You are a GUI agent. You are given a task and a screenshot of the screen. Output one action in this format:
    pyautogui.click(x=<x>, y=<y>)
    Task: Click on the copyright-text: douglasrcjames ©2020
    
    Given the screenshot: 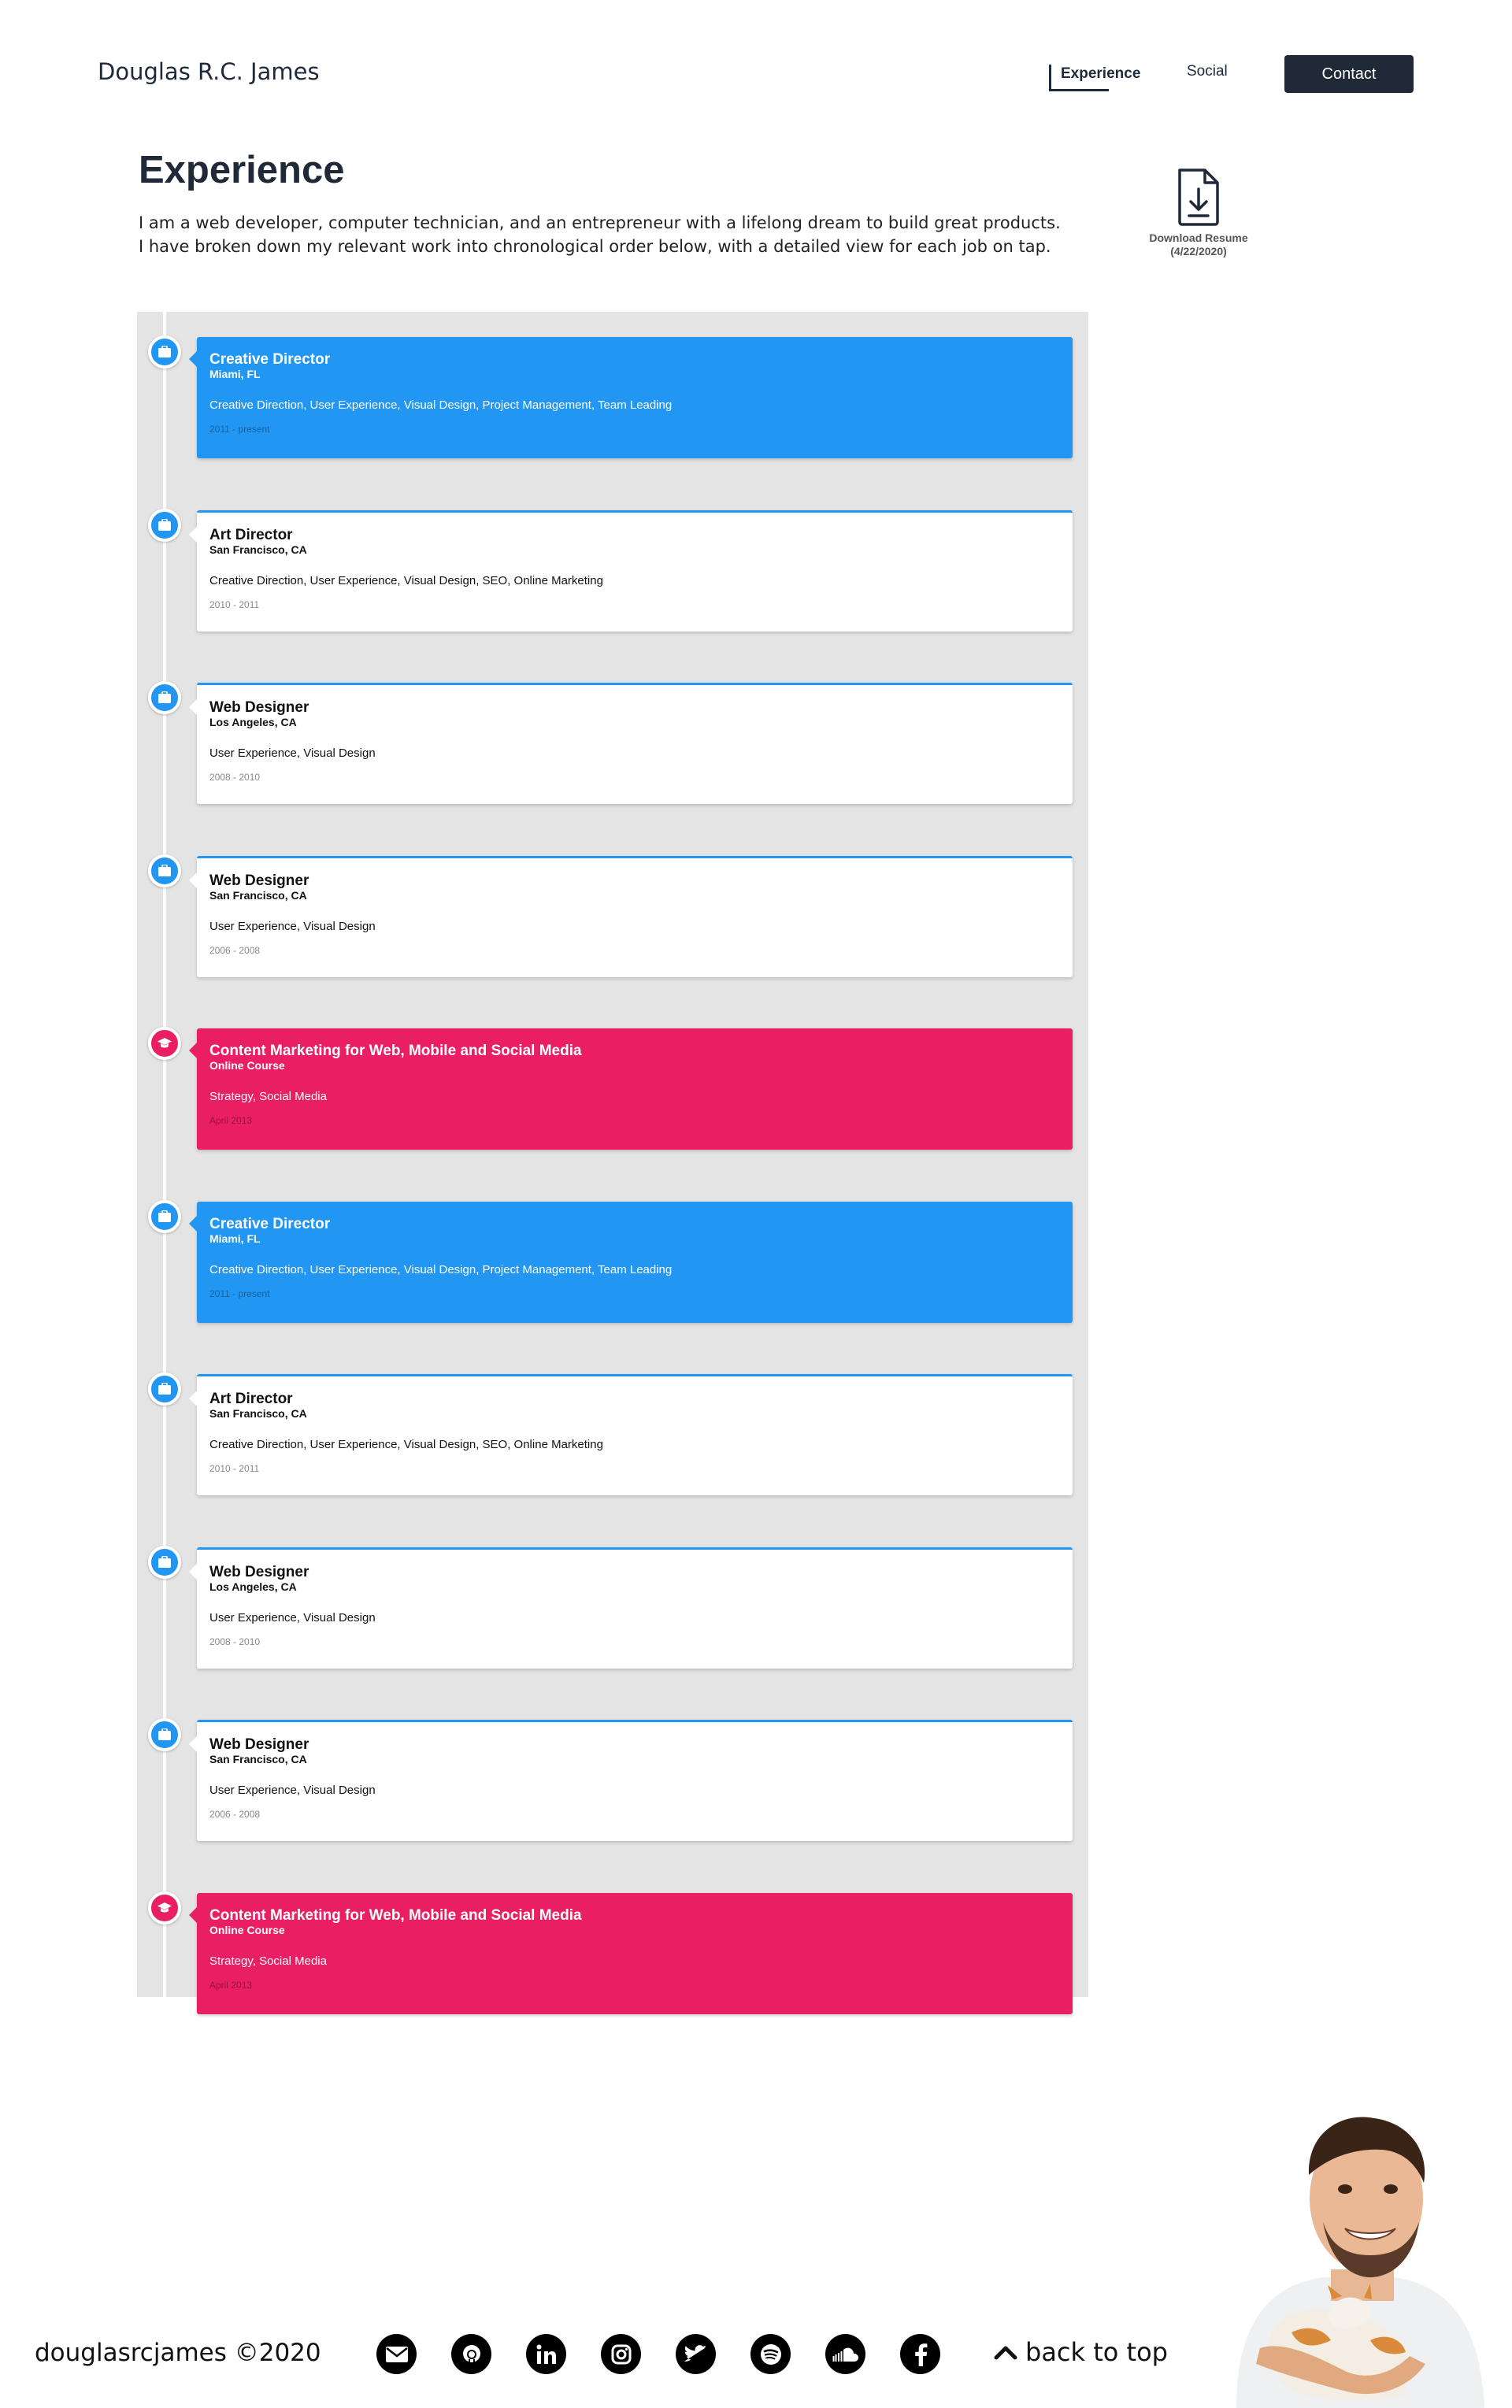 What is the action you would take?
    pyautogui.click(x=178, y=2353)
    